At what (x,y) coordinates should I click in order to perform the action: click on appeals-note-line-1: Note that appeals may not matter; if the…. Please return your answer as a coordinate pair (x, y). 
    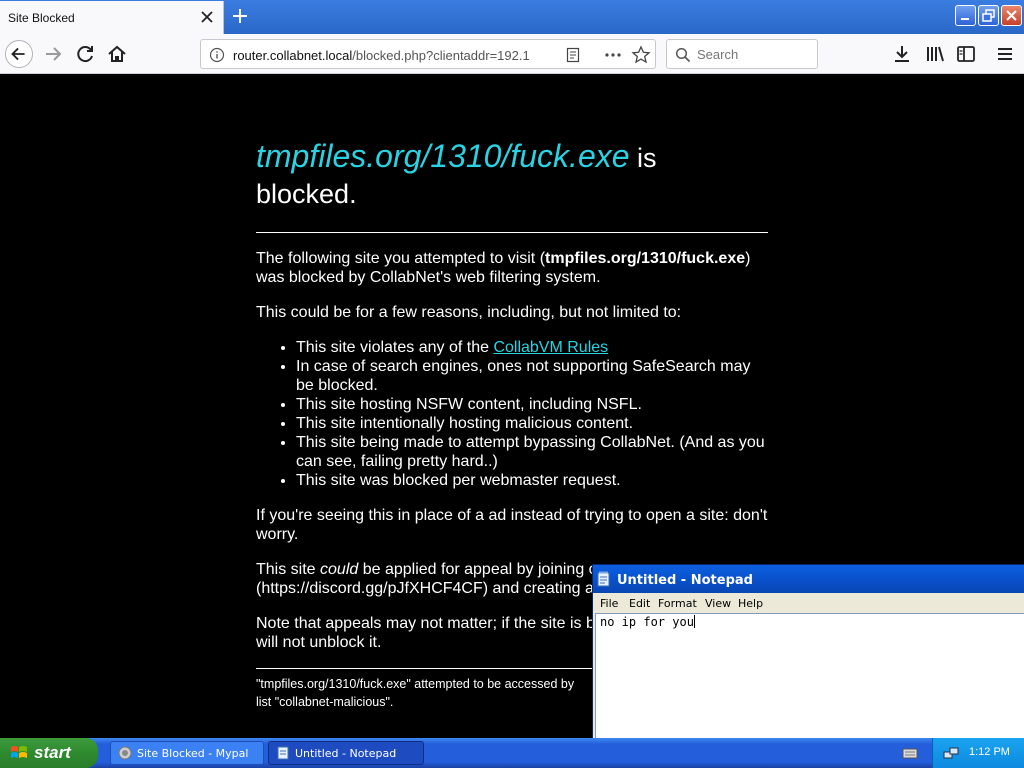
    Looking at the image, I should click on (432, 623).